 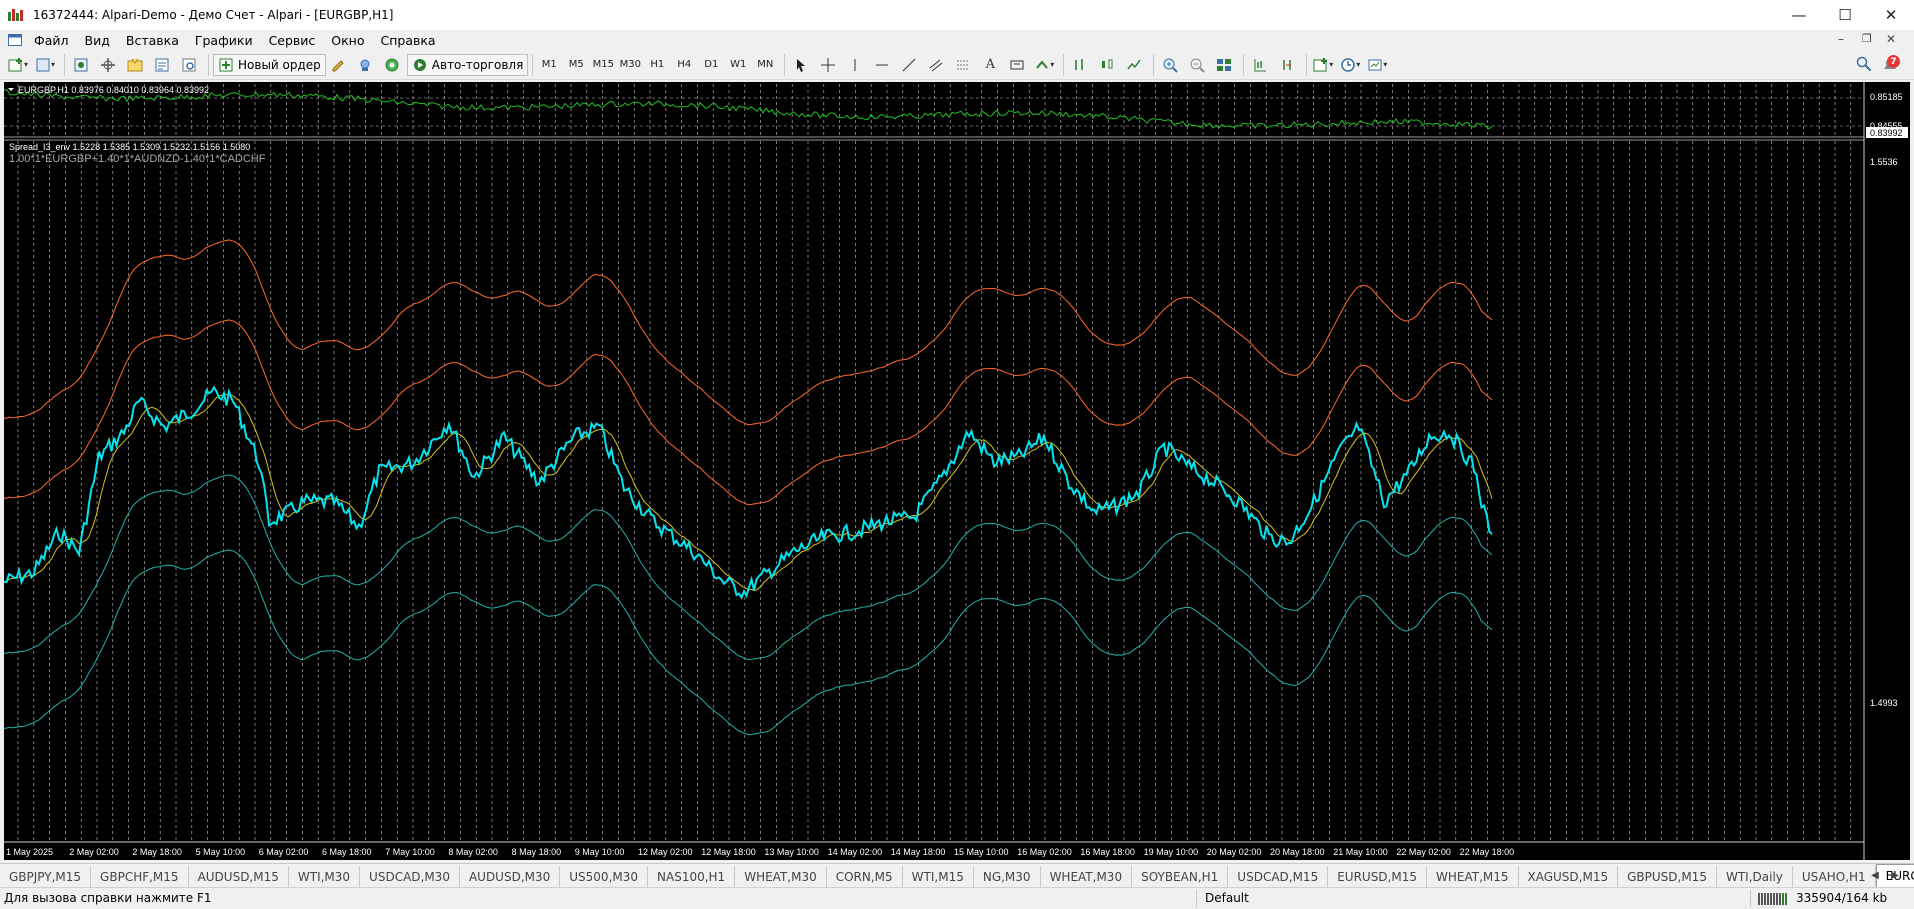 What do you see at coordinates (1895, 875) in the screenshot?
I see `tabs-scroll-right-icon: ▶` at bounding box center [1895, 875].